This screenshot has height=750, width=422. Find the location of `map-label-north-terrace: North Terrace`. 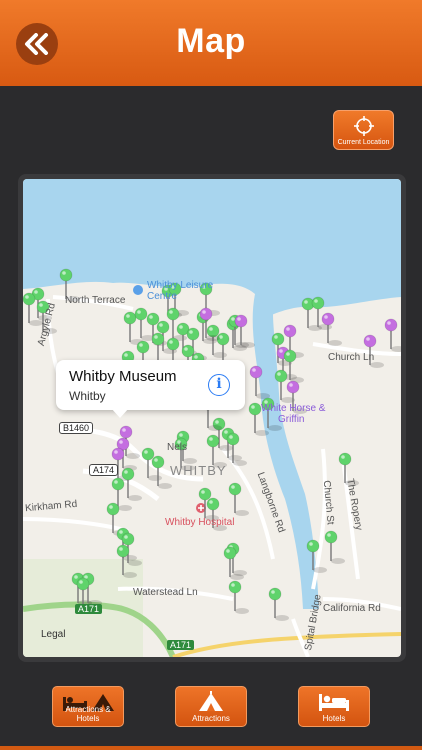

map-label-north-terrace: North Terrace is located at coordinates (95, 300).